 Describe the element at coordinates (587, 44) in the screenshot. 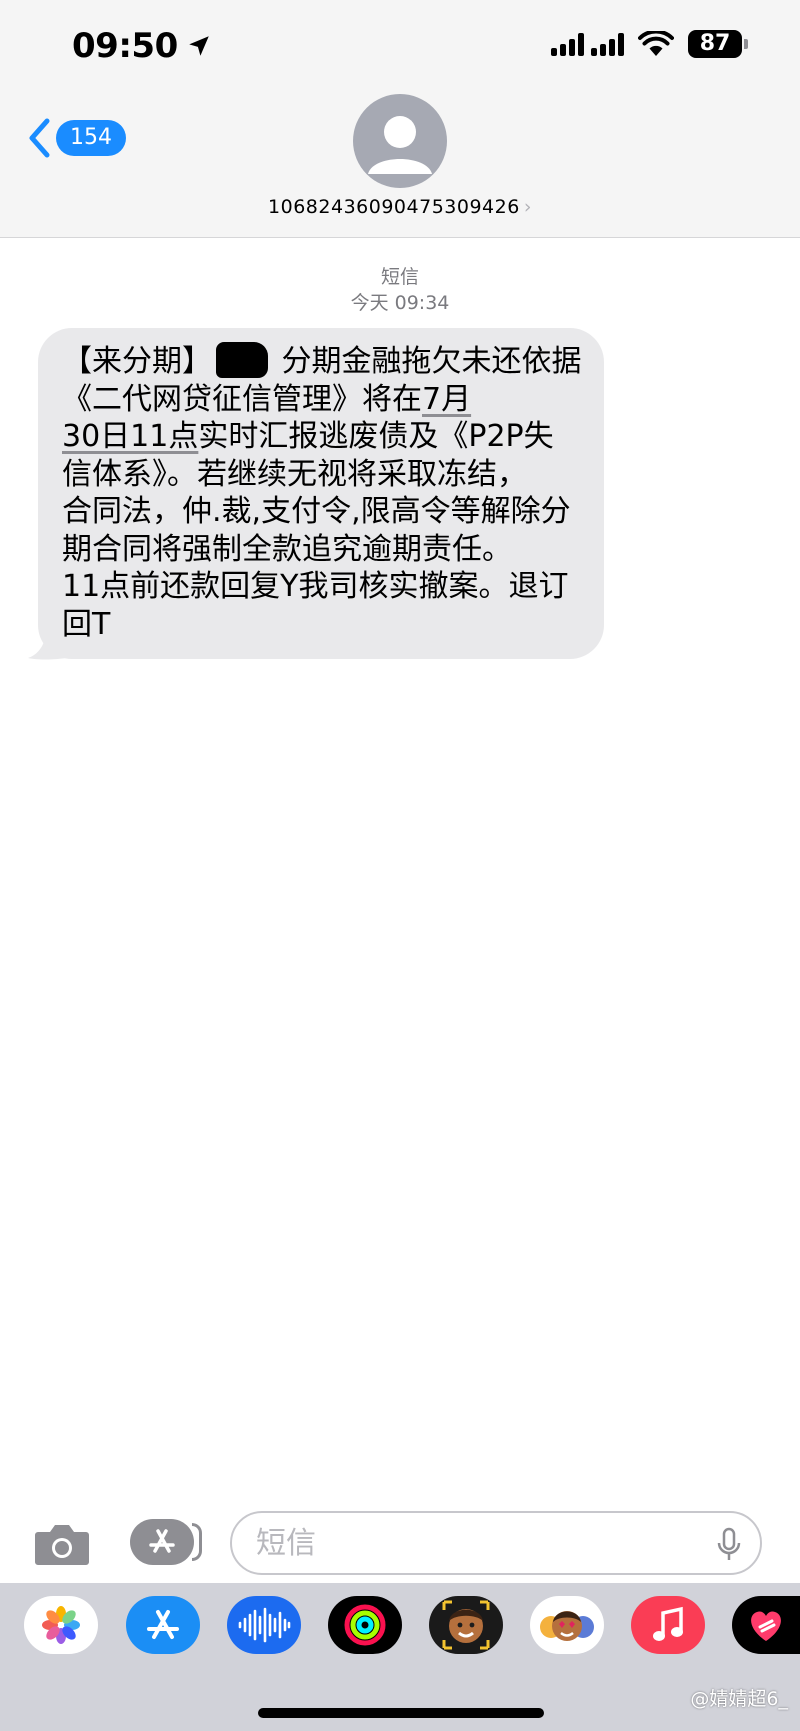

I see `cellular-signal-icon` at that location.